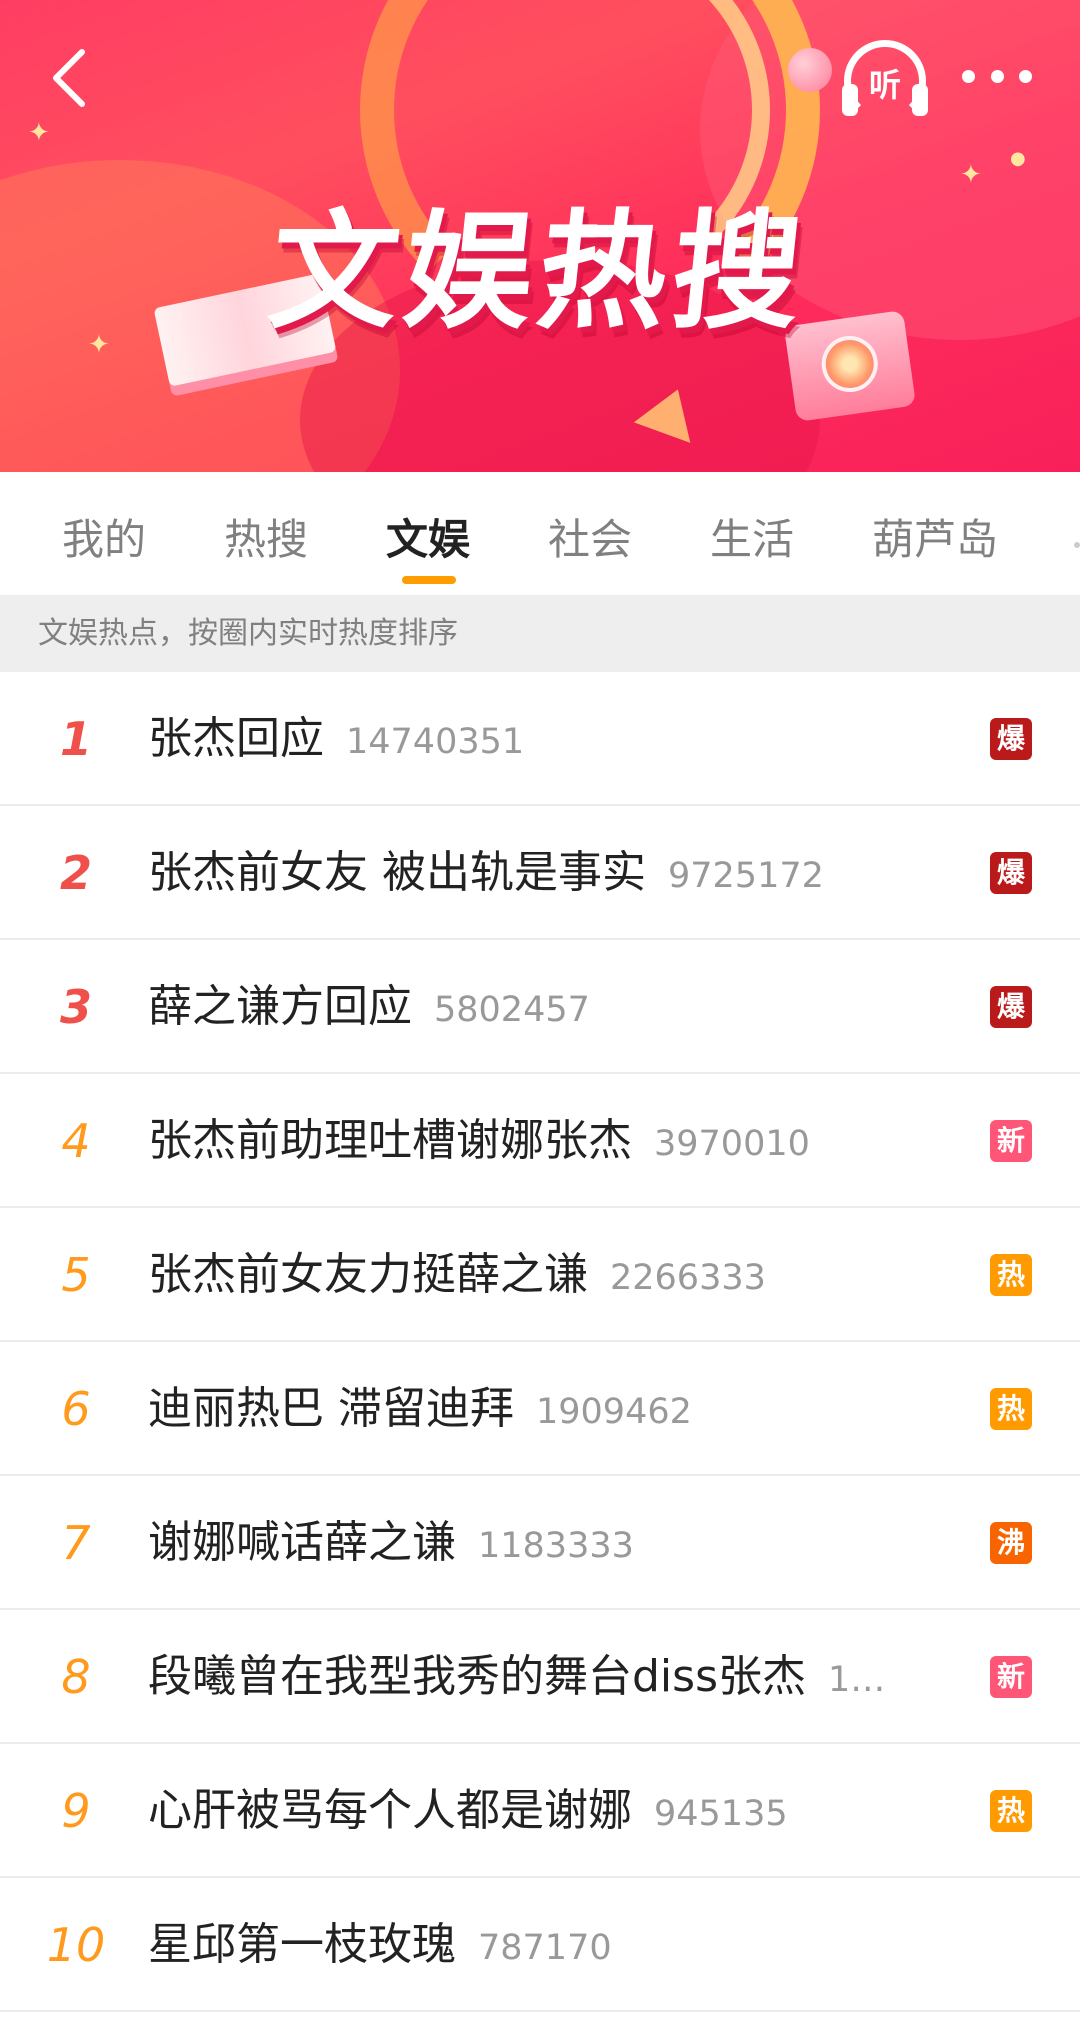 Image resolution: width=1080 pixels, height=2022 pixels. What do you see at coordinates (540, 534) in the screenshot?
I see `category-tabs: 我的 热搜 文娱 社会 生活 葫芦岛` at bounding box center [540, 534].